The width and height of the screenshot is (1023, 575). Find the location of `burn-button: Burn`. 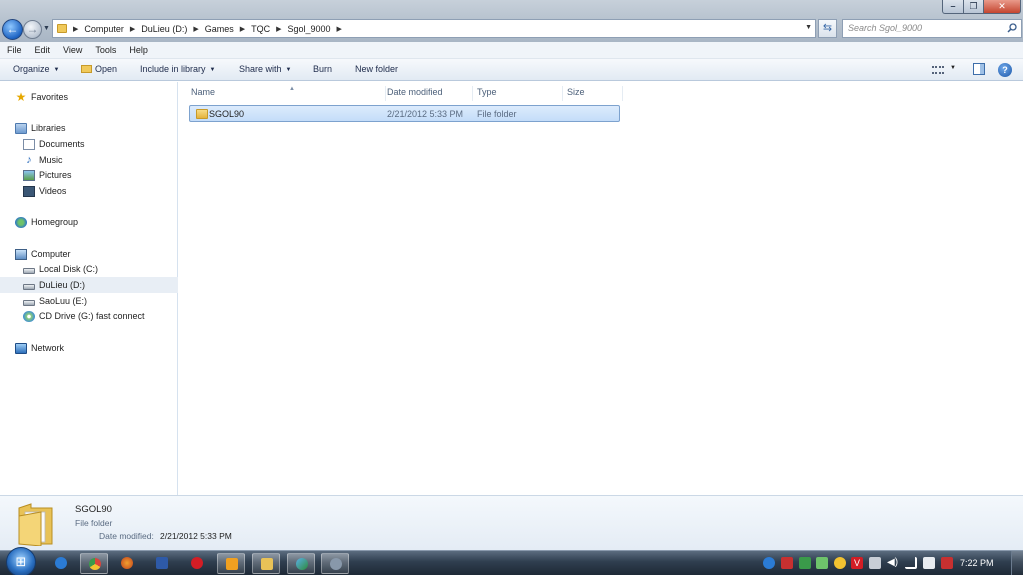

burn-button: Burn is located at coordinates (322, 69).